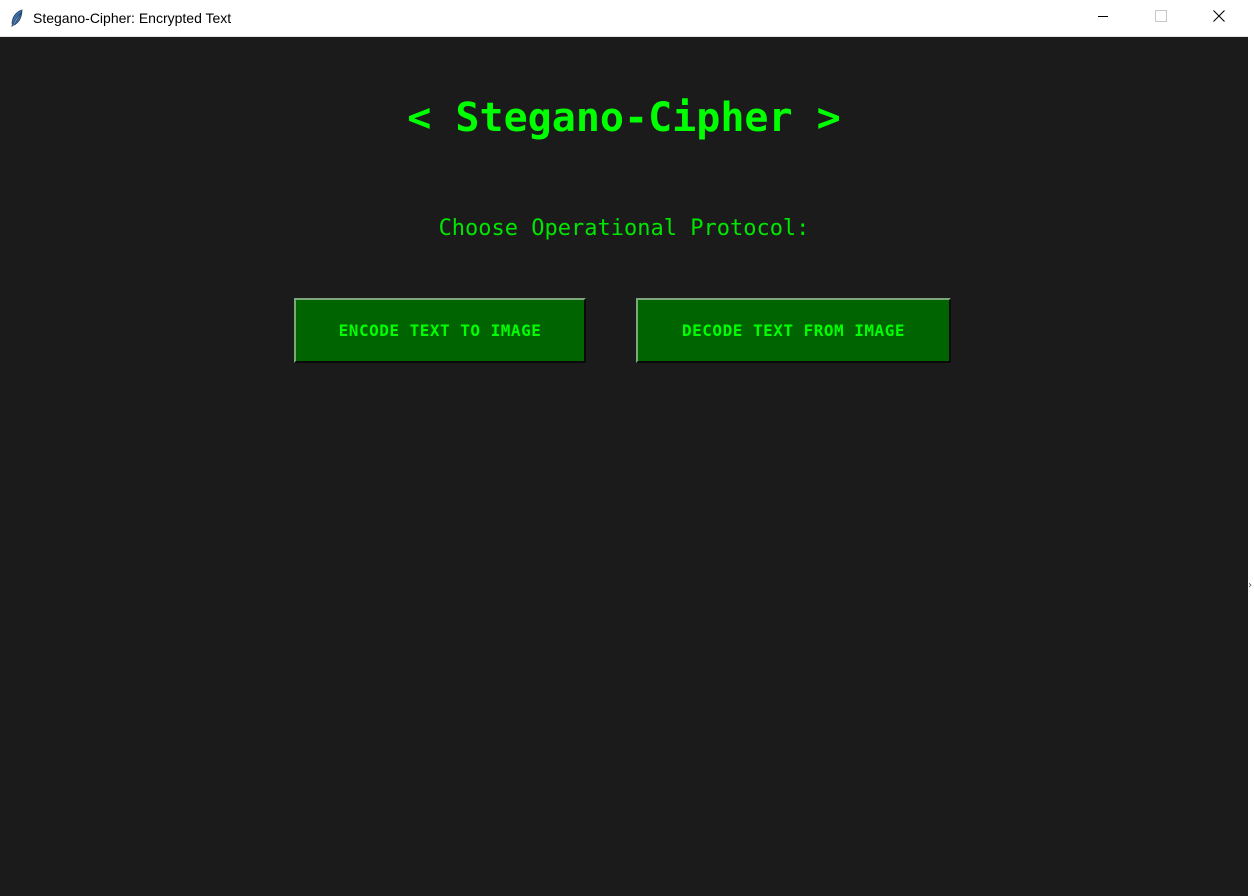 This screenshot has height=896, width=1254. I want to click on minimize-icon, so click(1103, 18).